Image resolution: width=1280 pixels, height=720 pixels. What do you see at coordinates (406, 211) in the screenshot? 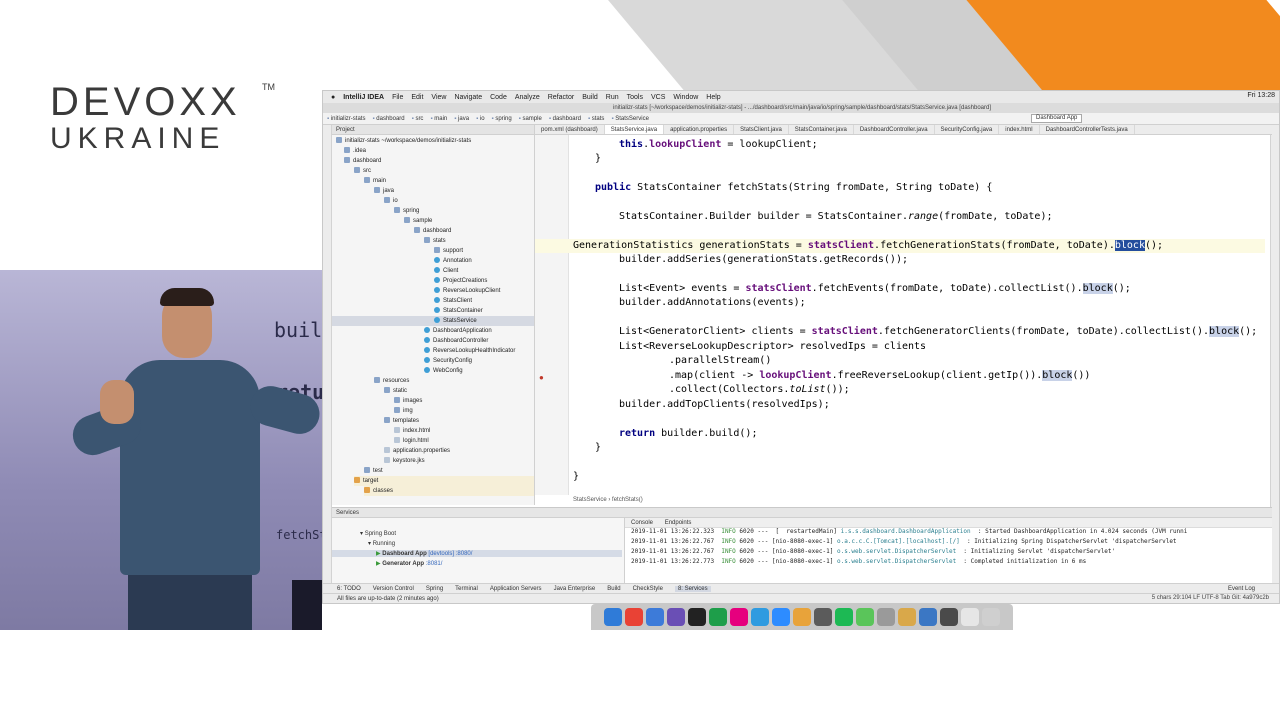
I see `tree-item: spring` at bounding box center [406, 211].